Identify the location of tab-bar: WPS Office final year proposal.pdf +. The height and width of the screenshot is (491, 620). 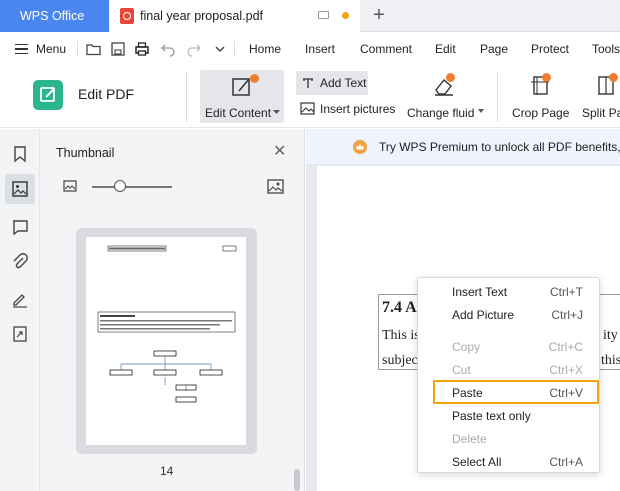
(310, 16).